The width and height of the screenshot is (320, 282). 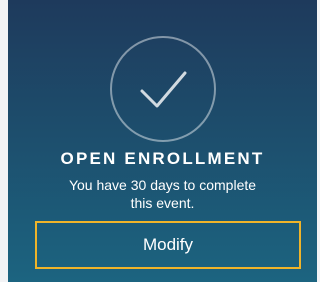 I want to click on description-line-1: You have 30 days to complete, so click(x=162, y=185).